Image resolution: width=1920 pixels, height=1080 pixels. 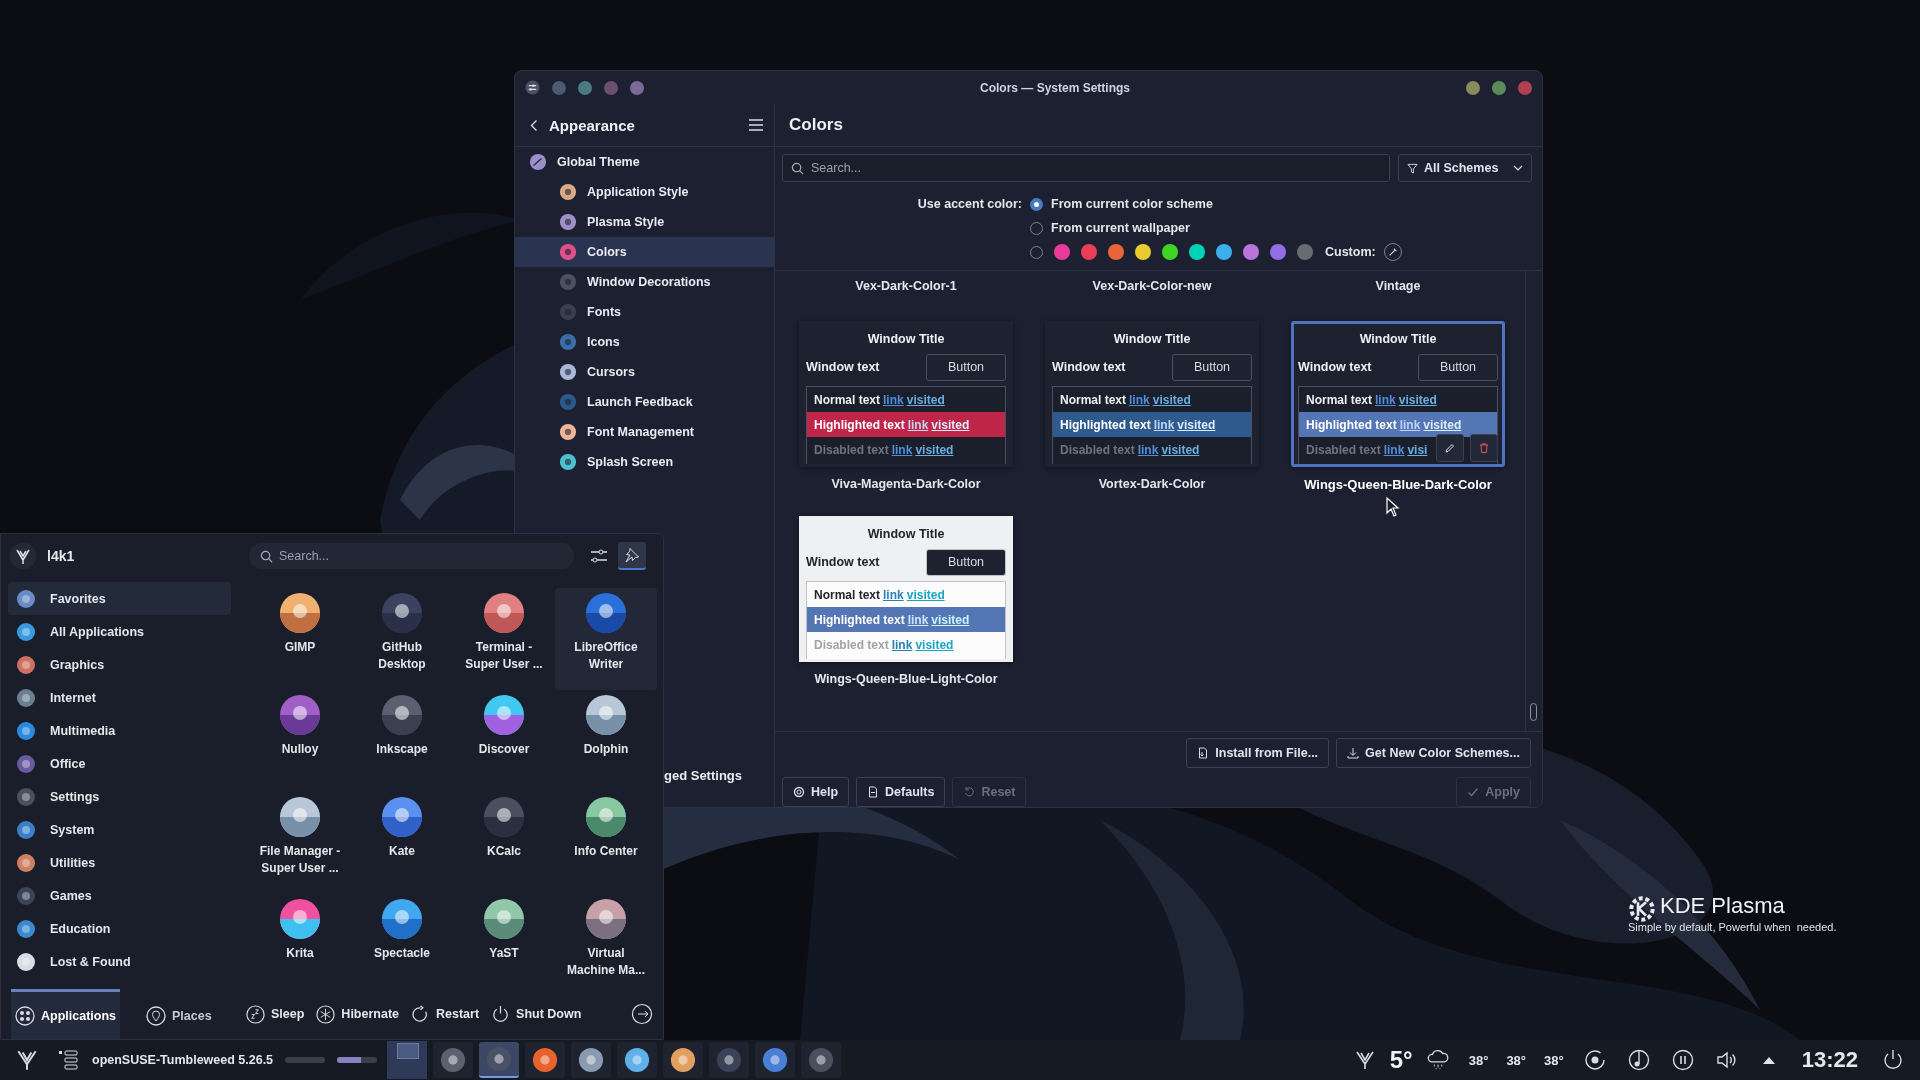 I want to click on clock: 13:22, so click(x=1829, y=1060).